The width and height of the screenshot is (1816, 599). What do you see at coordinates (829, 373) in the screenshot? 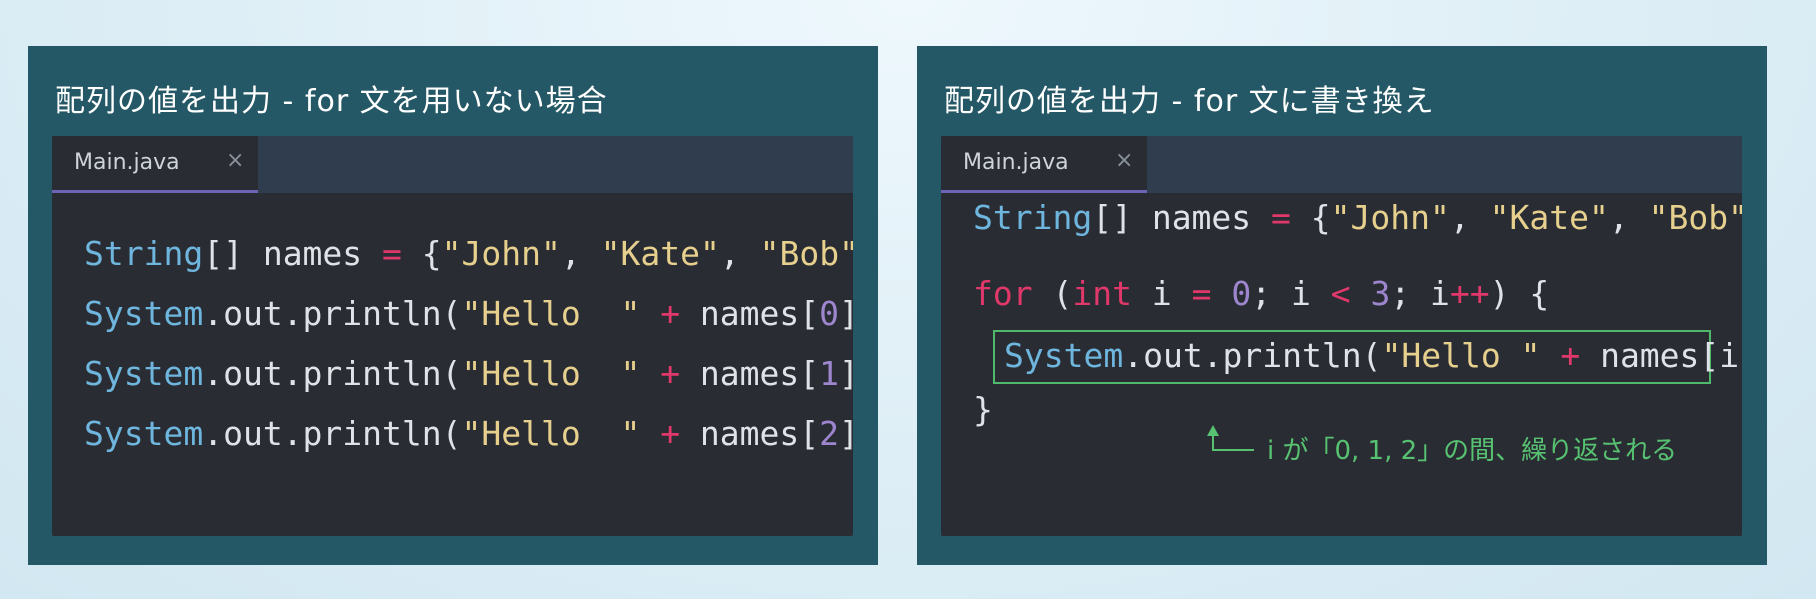
I see `number-token: 1` at bounding box center [829, 373].